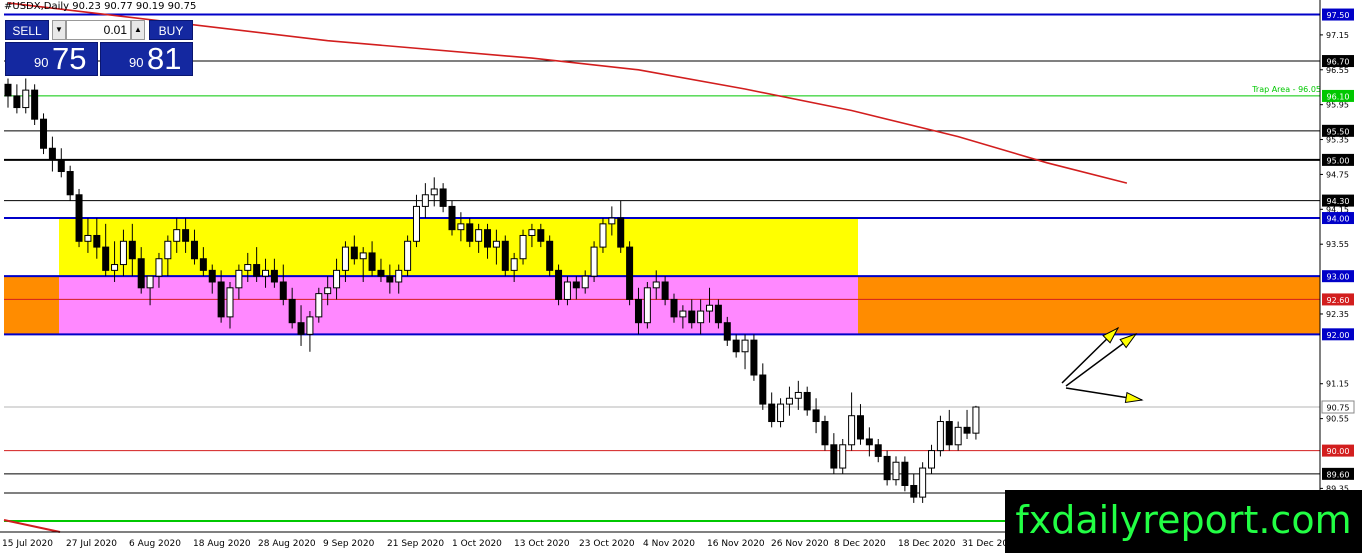  What do you see at coordinates (1337, 70) in the screenshot?
I see `y-tick-label: 96.55` at bounding box center [1337, 70].